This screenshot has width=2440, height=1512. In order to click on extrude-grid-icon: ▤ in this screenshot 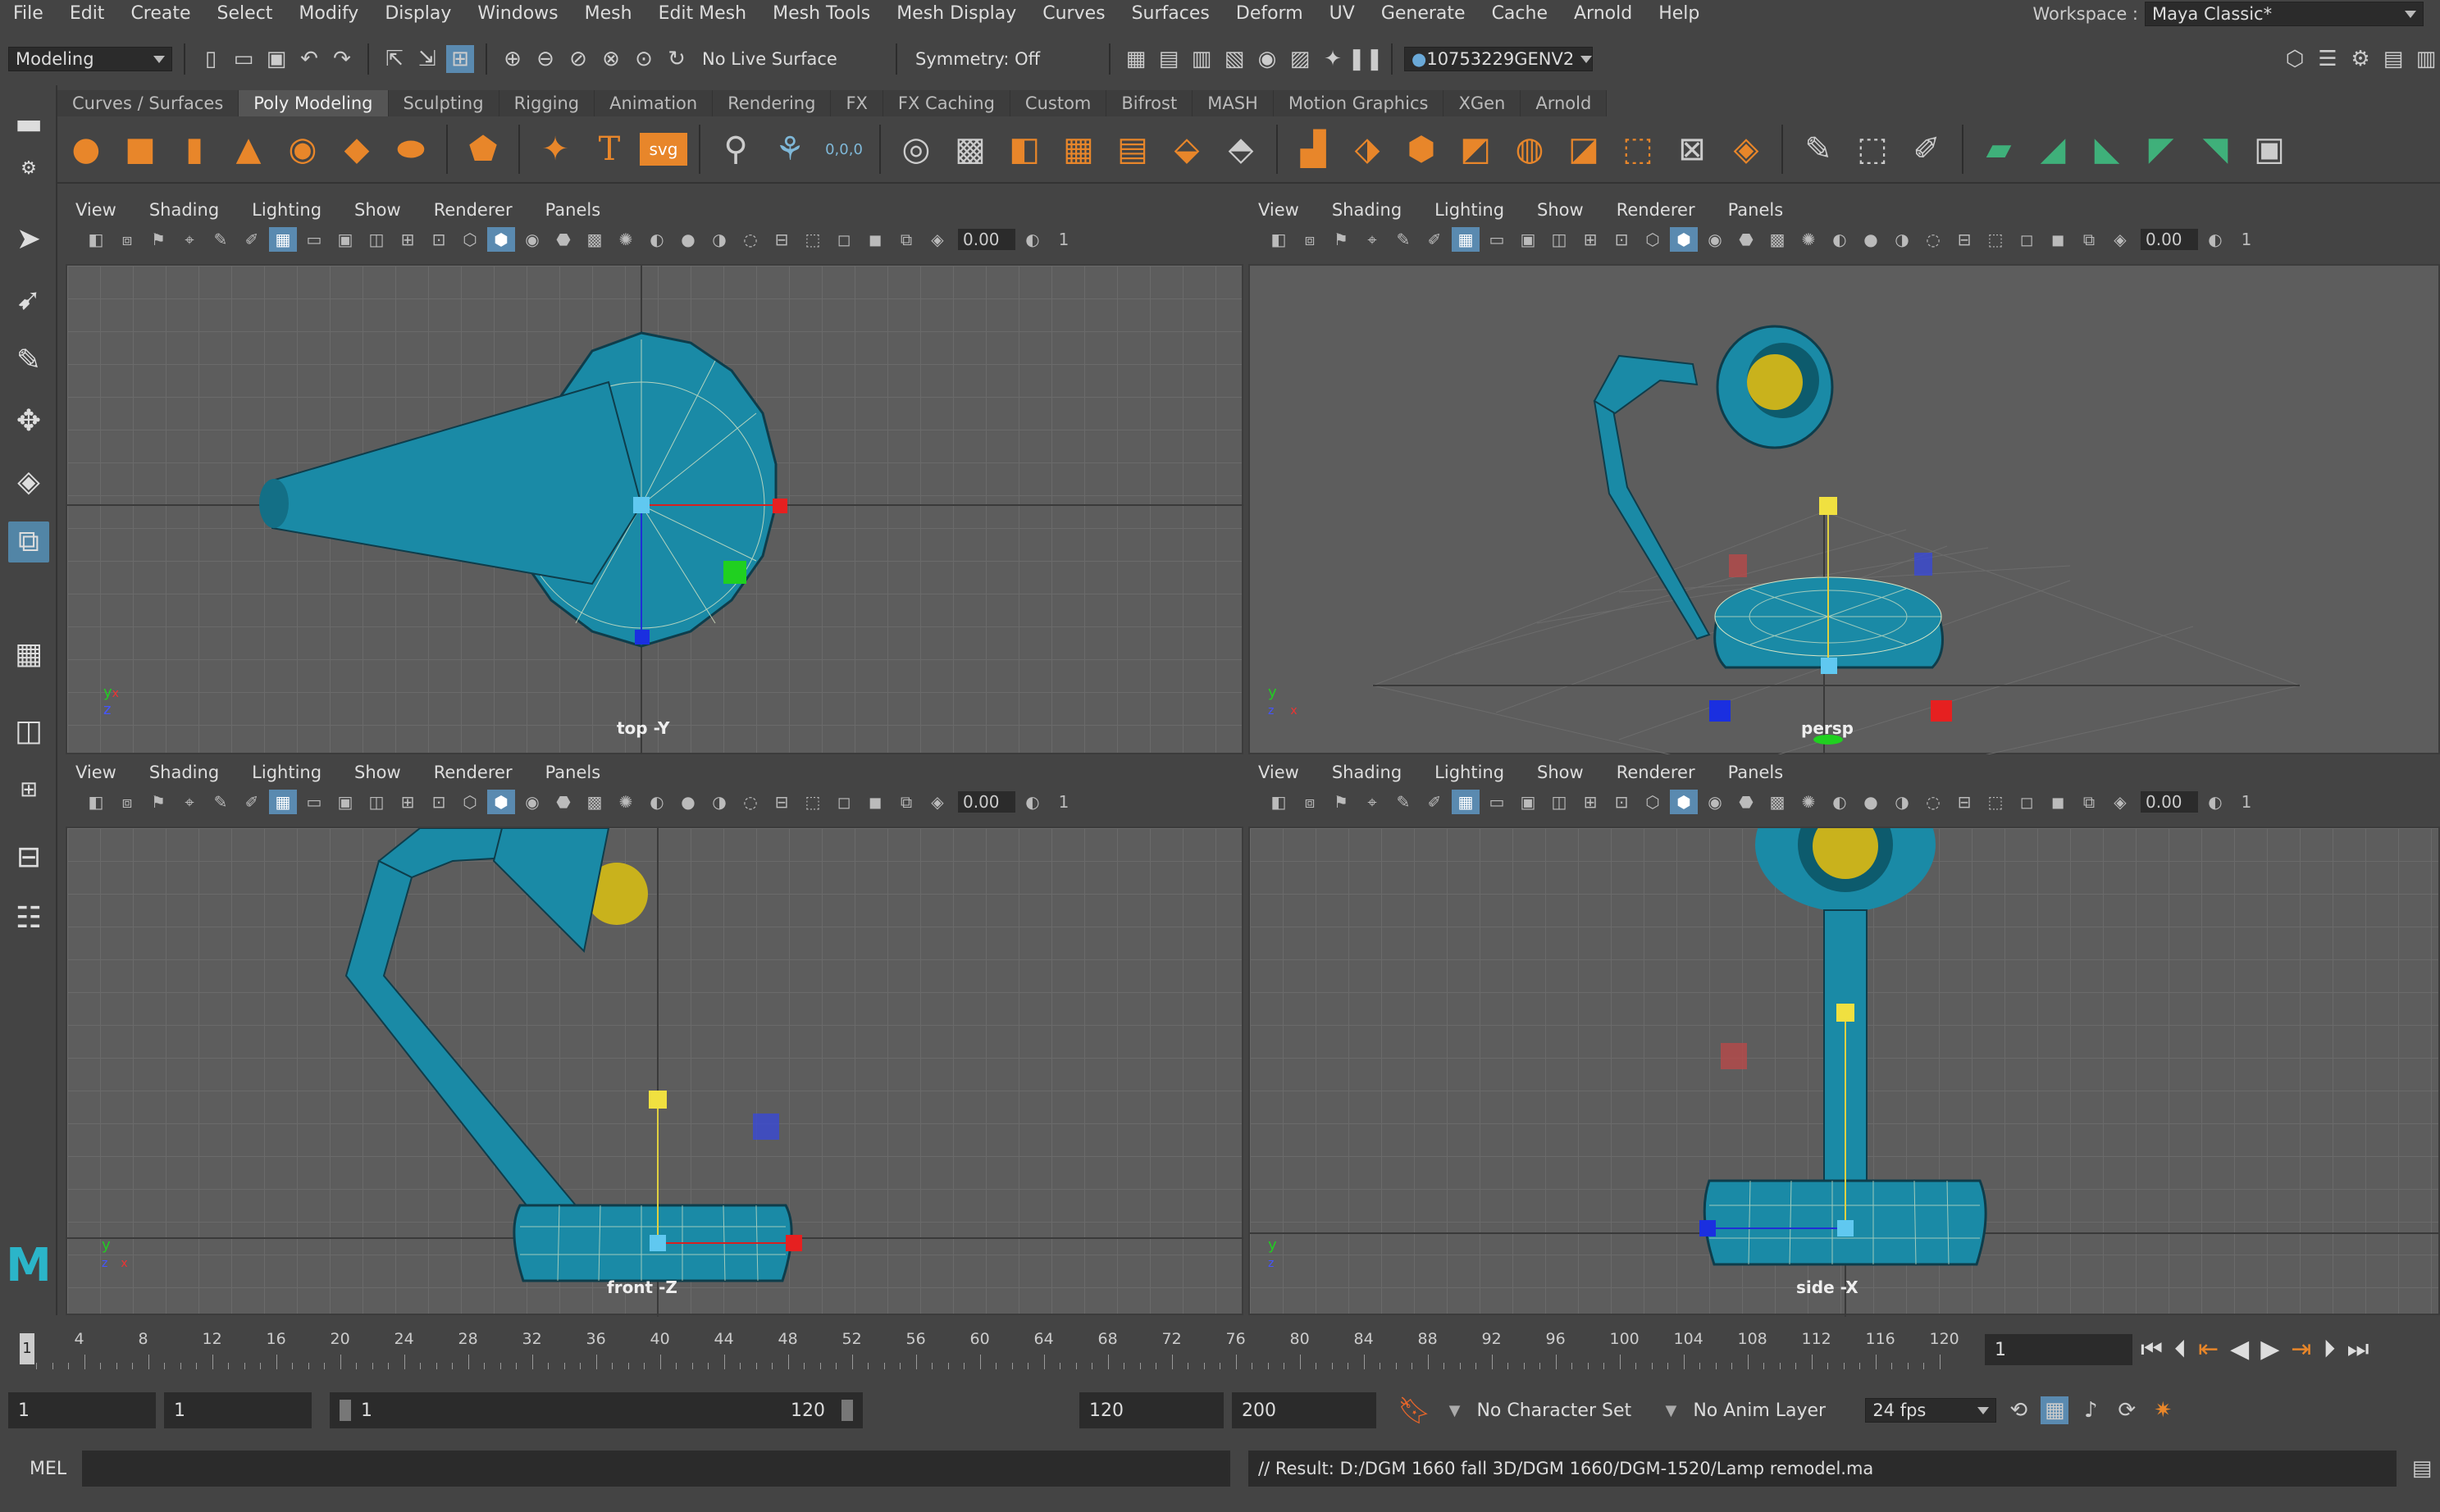, I will do `click(1132, 149)`.